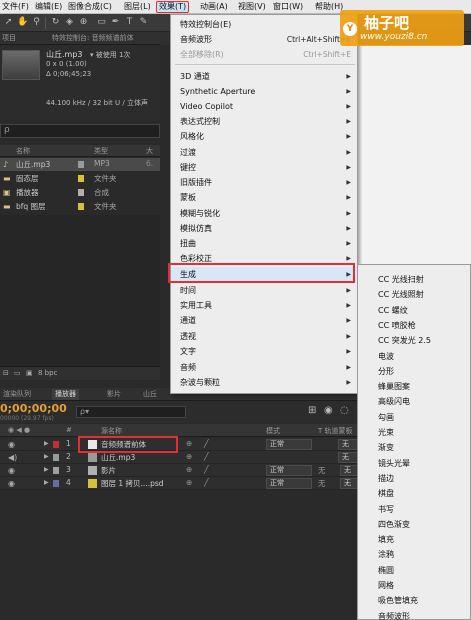  I want to click on project-search-input: ρ, so click(80, 131).